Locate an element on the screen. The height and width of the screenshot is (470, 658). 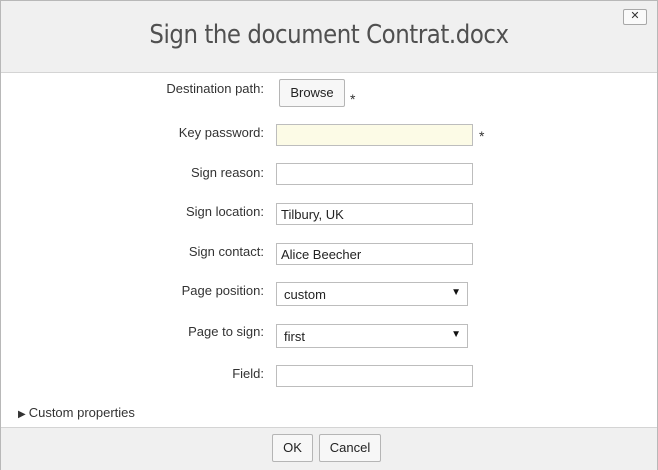
sign-contact-label: Sign contact: is located at coordinates (226, 251).